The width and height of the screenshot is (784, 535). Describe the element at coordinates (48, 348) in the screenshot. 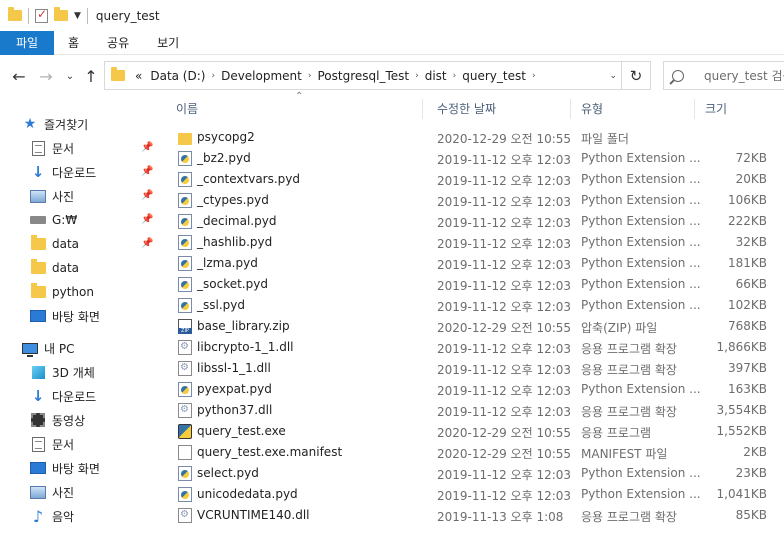

I see `sidebar-item-this-pc: 내 PC` at that location.